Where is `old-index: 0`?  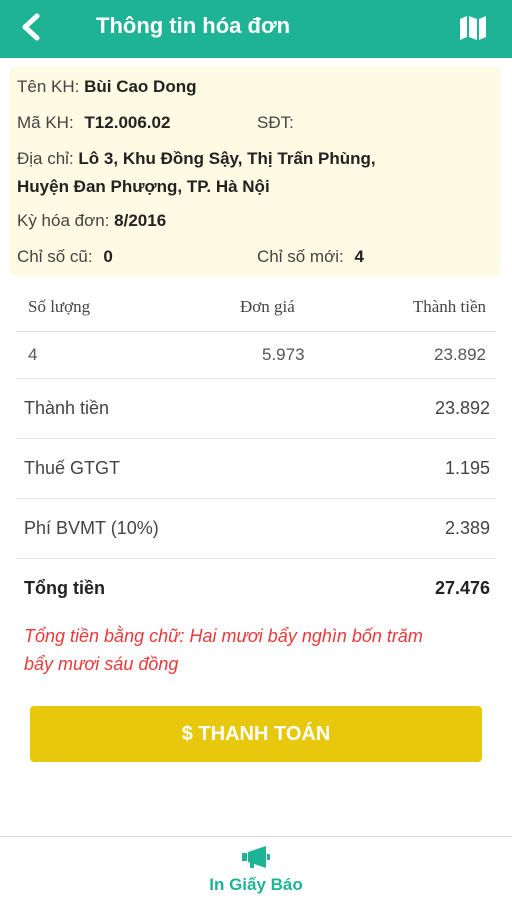
old-index: 0 is located at coordinates (108, 256).